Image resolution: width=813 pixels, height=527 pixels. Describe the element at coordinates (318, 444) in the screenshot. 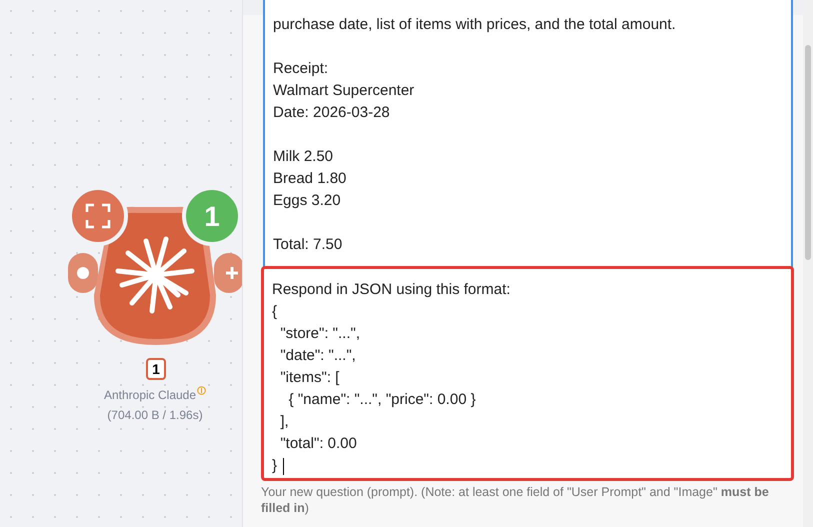

I see `prompt-line: "total": 0.00` at that location.